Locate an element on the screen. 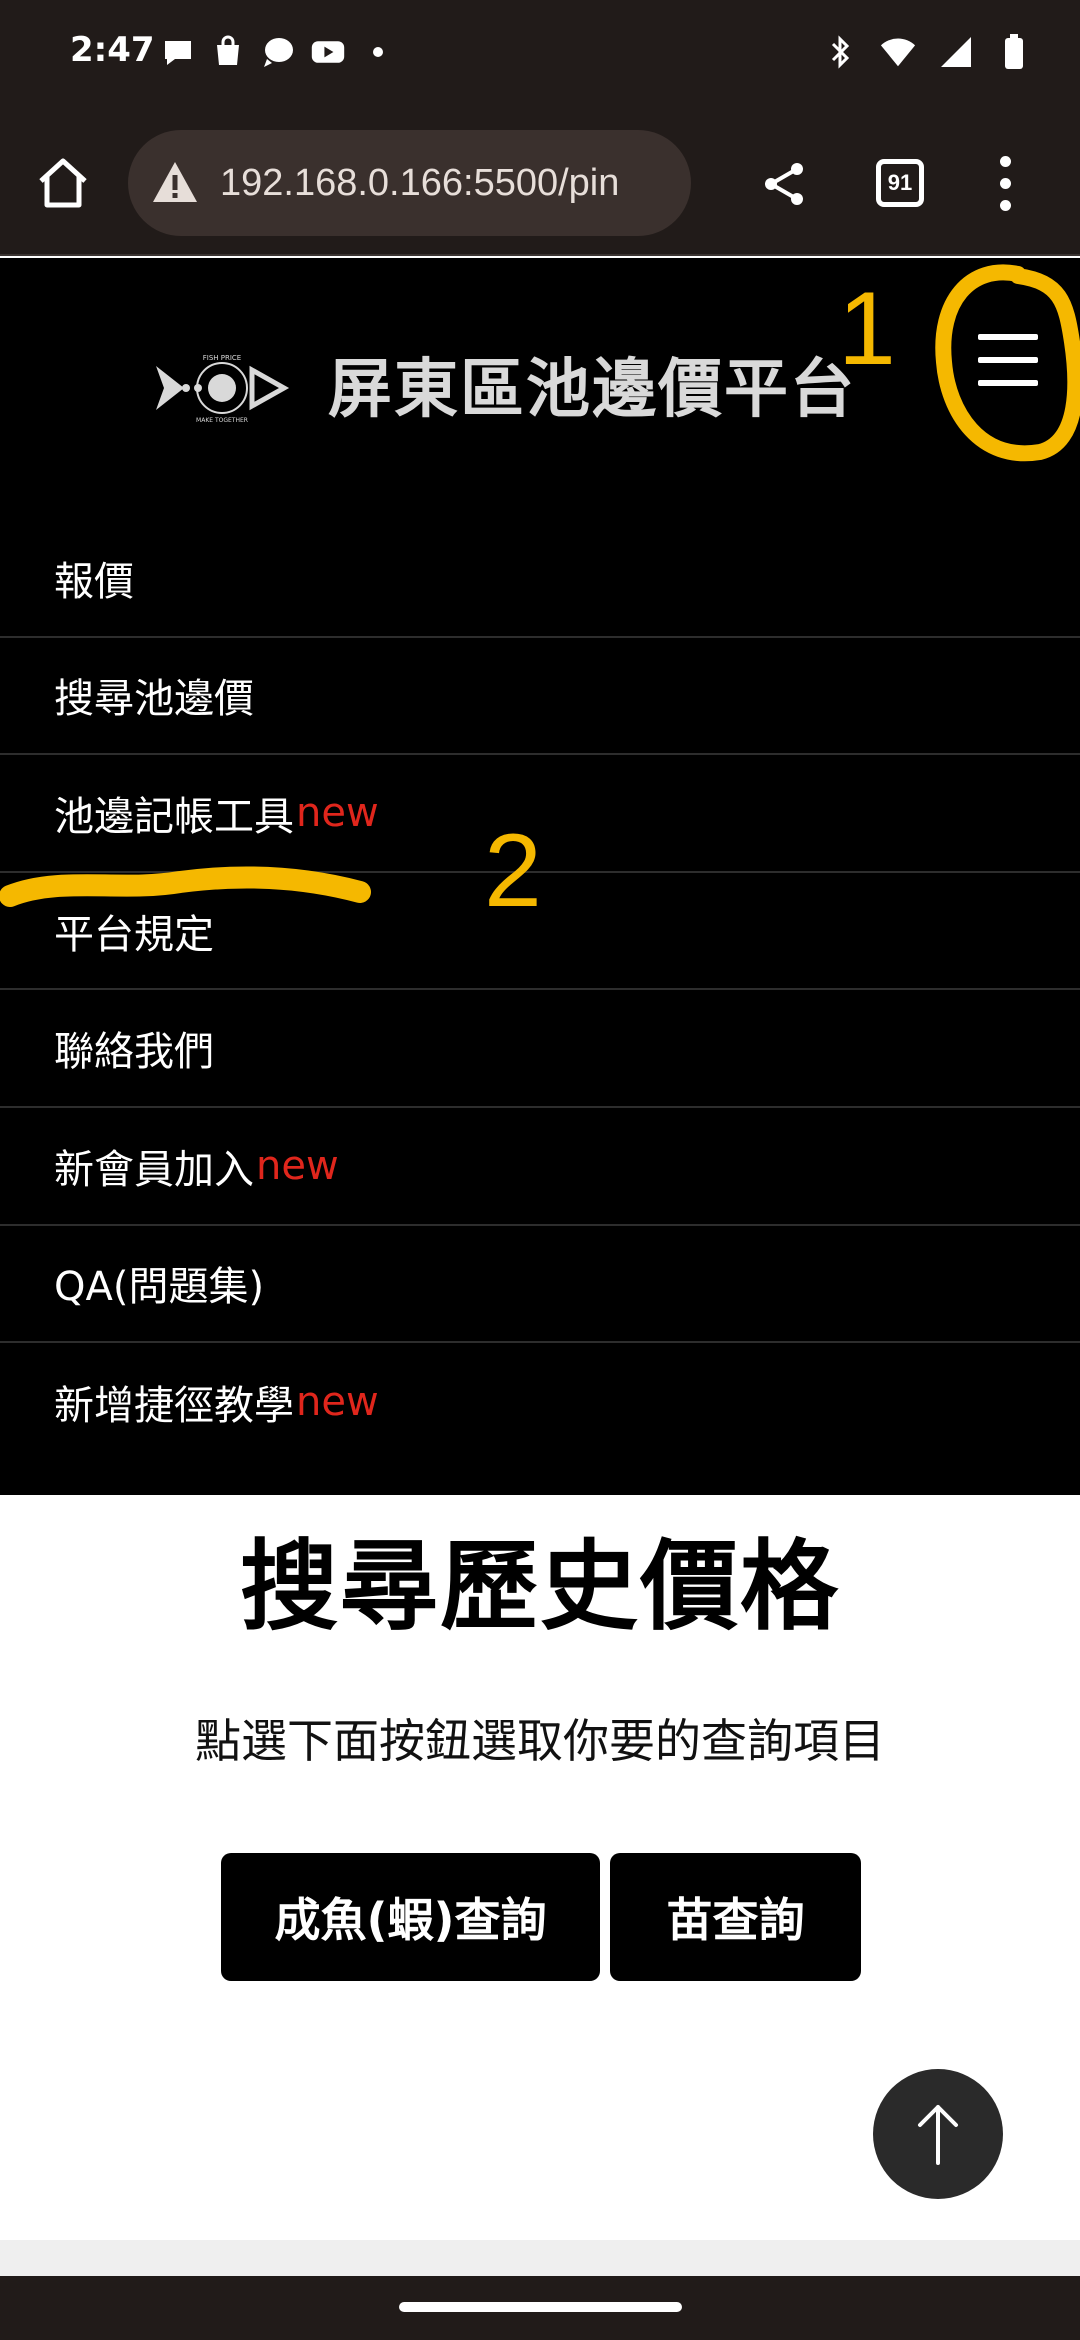 This screenshot has width=1080, height=2340. back-to-top-button is located at coordinates (938, 2134).